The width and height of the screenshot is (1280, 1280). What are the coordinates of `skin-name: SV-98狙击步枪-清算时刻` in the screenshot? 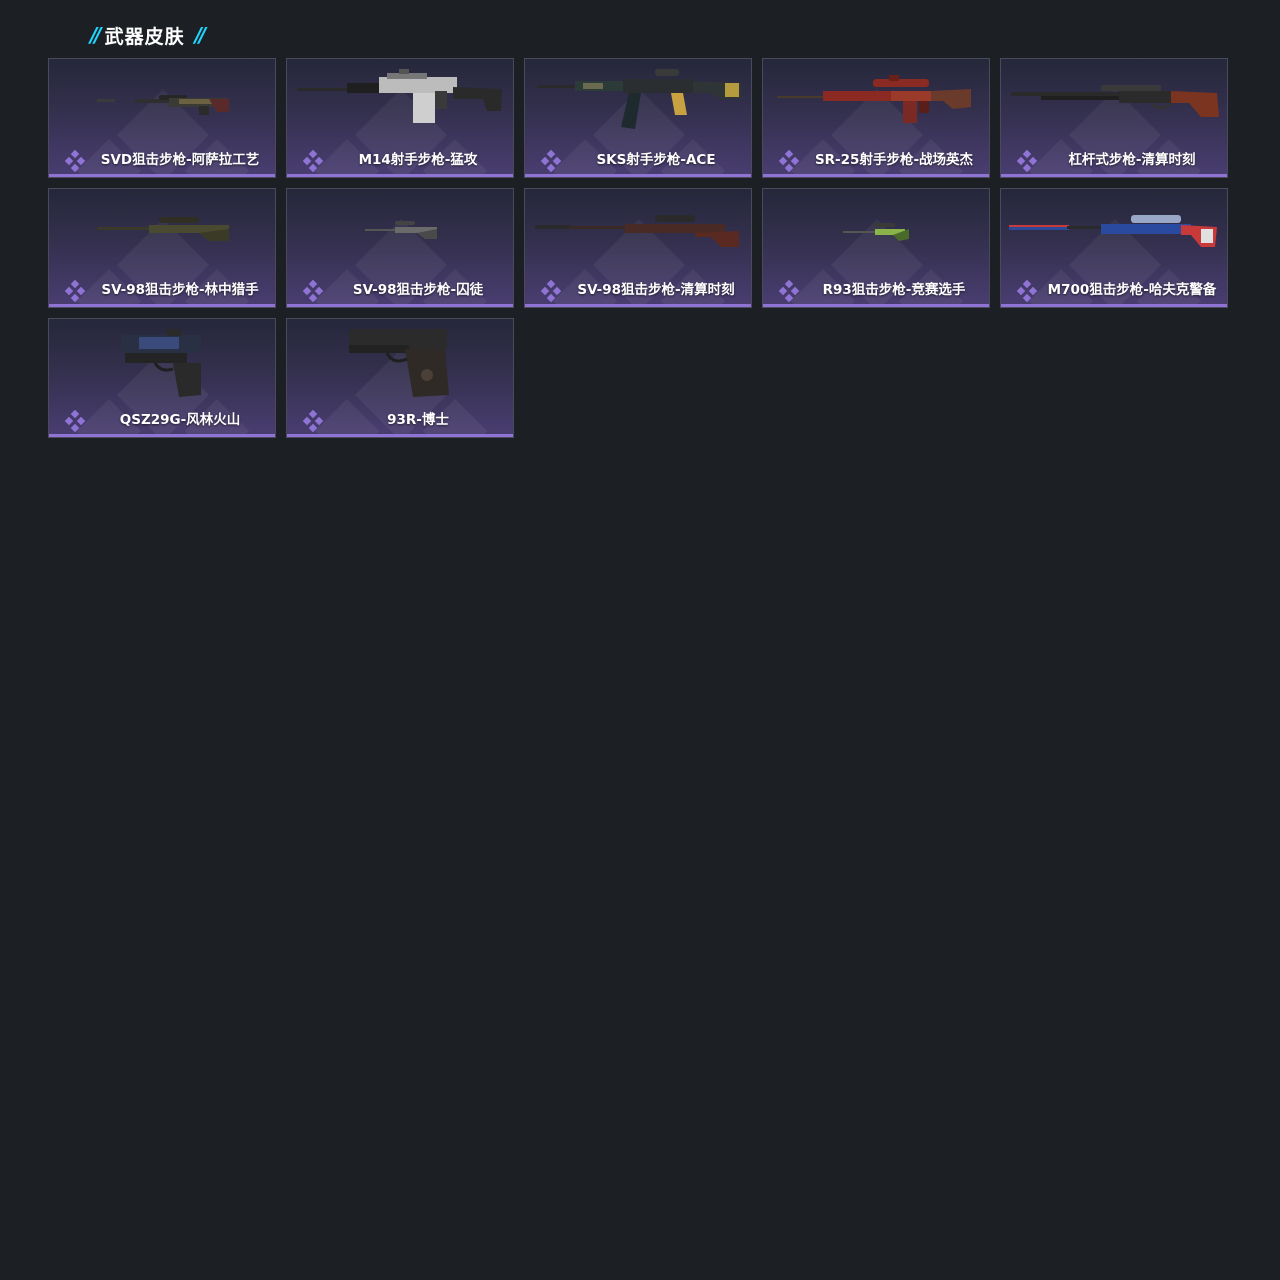 It's located at (656, 290).